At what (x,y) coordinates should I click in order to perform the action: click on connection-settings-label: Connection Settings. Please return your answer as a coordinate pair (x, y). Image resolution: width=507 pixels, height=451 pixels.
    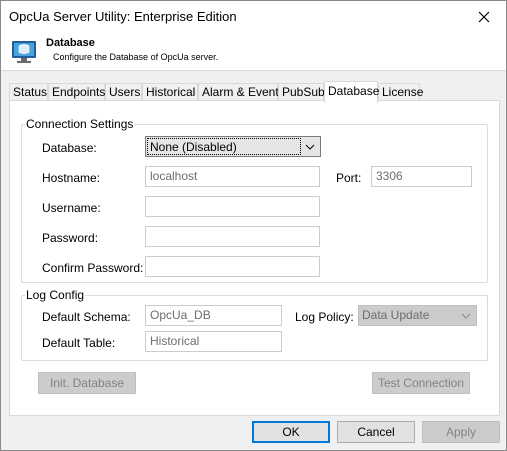
    Looking at the image, I should click on (80, 124).